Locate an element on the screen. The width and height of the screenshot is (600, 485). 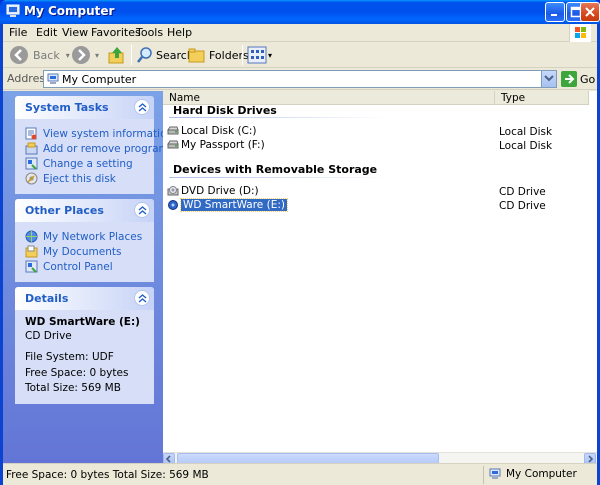
control-panel-link: Control Panel is located at coordinates (85, 266).